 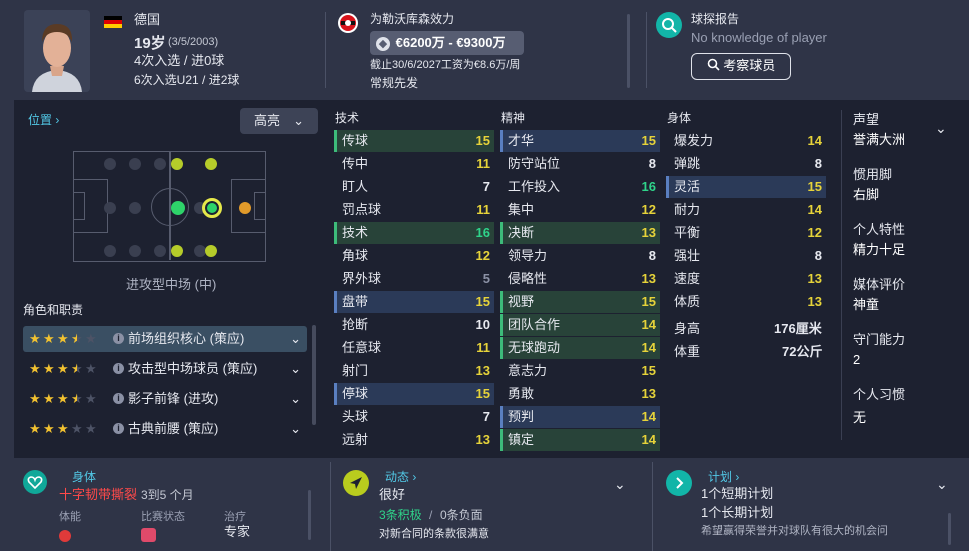 I want to click on attribute-row: 远射 13, so click(x=414, y=440).